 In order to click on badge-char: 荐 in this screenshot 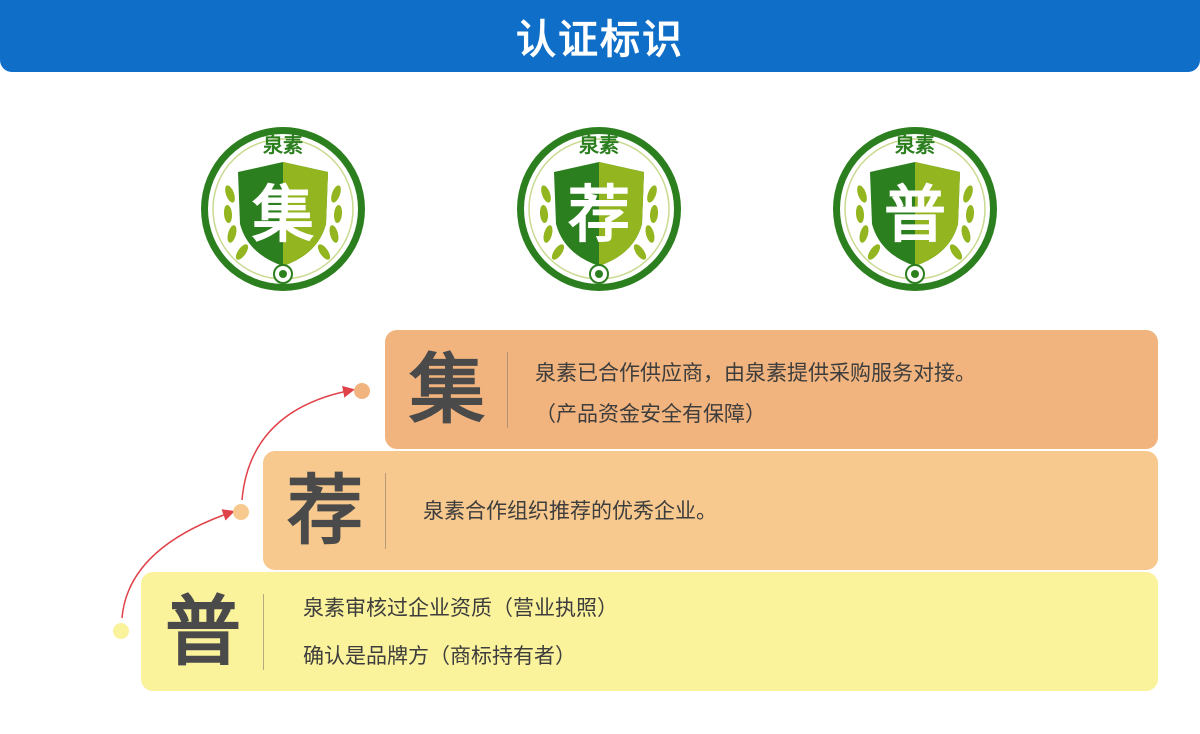, I will do `click(599, 214)`.